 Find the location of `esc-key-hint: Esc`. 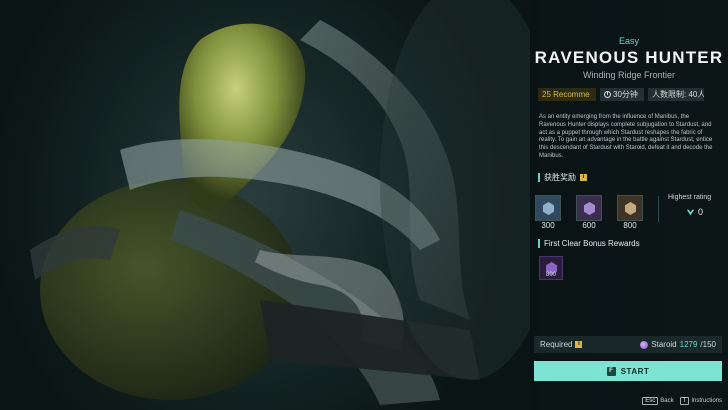

esc-key-hint: Esc is located at coordinates (650, 401).